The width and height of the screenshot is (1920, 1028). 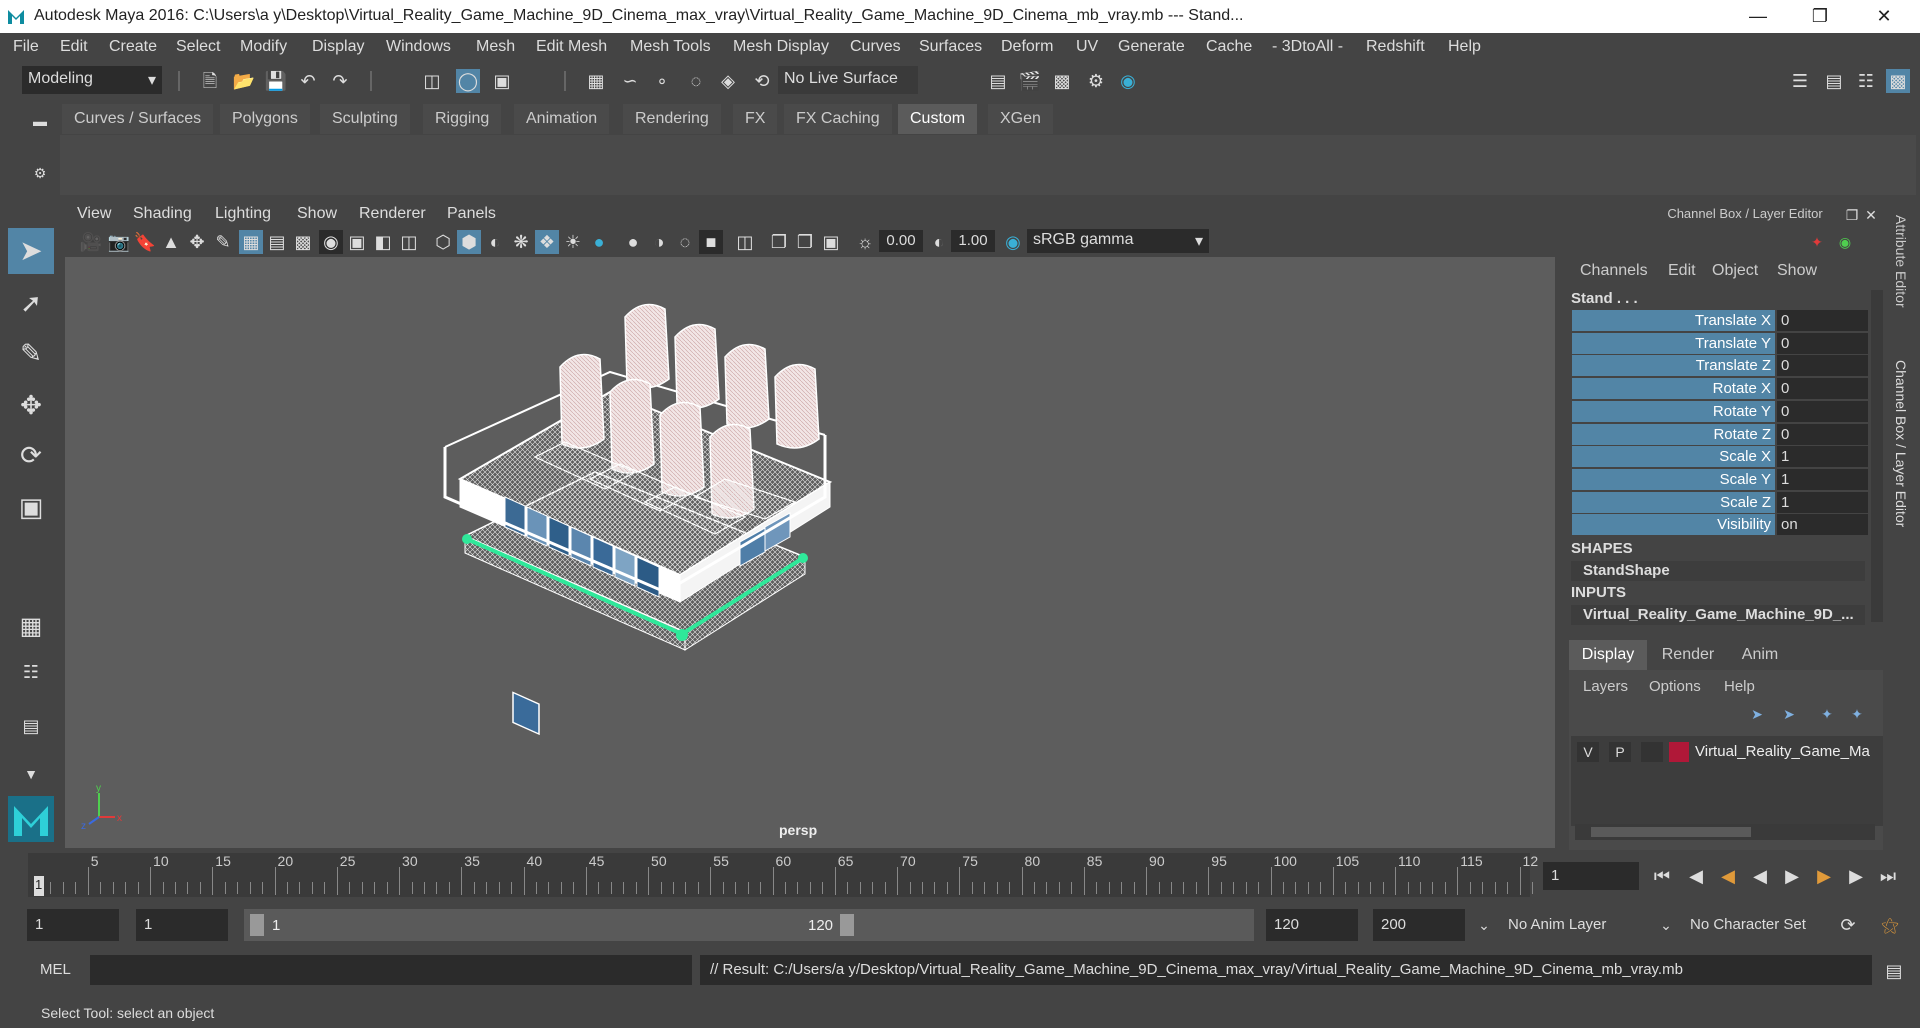 What do you see at coordinates (462, 119) in the screenshot?
I see `shelf-tab-rigging: Rigging` at bounding box center [462, 119].